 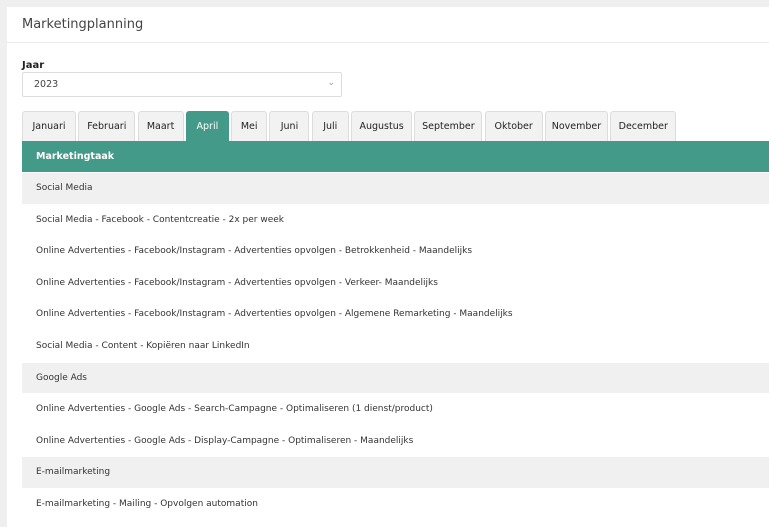 What do you see at coordinates (395, 472) in the screenshot?
I see `group-row: E-mailmarketing` at bounding box center [395, 472].